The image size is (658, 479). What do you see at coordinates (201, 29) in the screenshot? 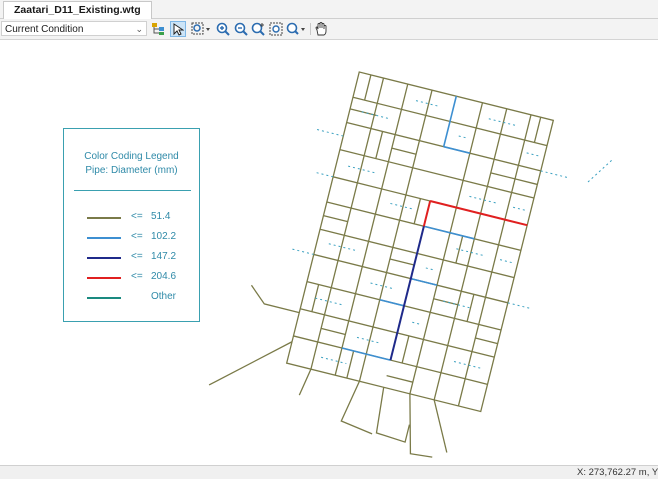
I see `zoom-extents-icon` at bounding box center [201, 29].